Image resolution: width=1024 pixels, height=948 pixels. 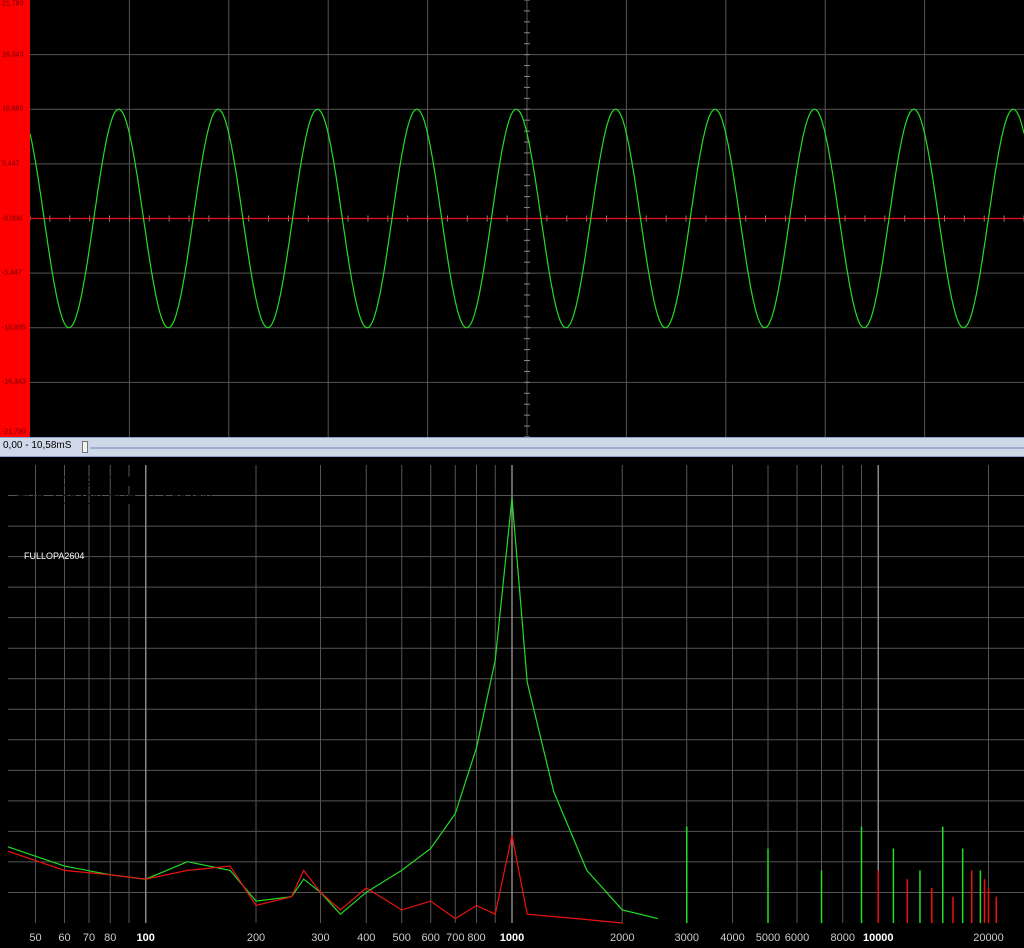 I want to click on frequency-tick-label: 3000, so click(x=686, y=938).